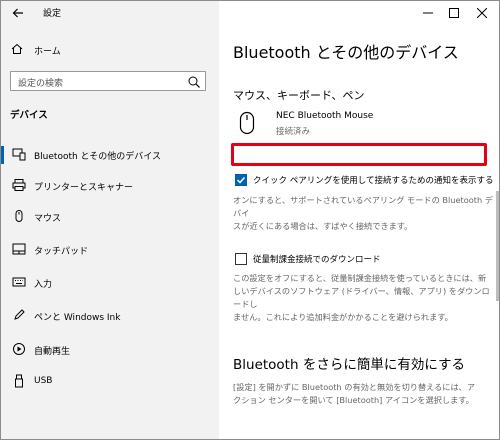 Image resolution: width=500 pixels, height=440 pixels. I want to click on sidebar-item-bluetooth: Bluetooth とその他のデバイス, so click(110, 155).